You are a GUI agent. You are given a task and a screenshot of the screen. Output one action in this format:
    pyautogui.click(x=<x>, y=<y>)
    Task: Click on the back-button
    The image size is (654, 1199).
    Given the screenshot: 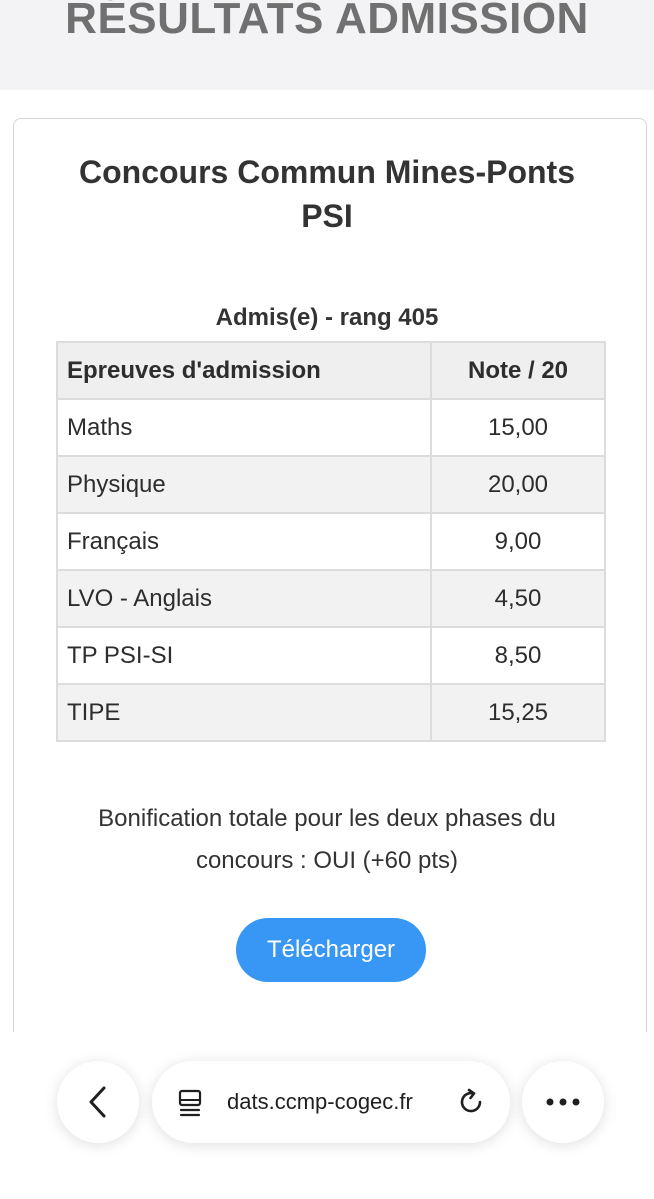 What is the action you would take?
    pyautogui.click(x=98, y=1102)
    